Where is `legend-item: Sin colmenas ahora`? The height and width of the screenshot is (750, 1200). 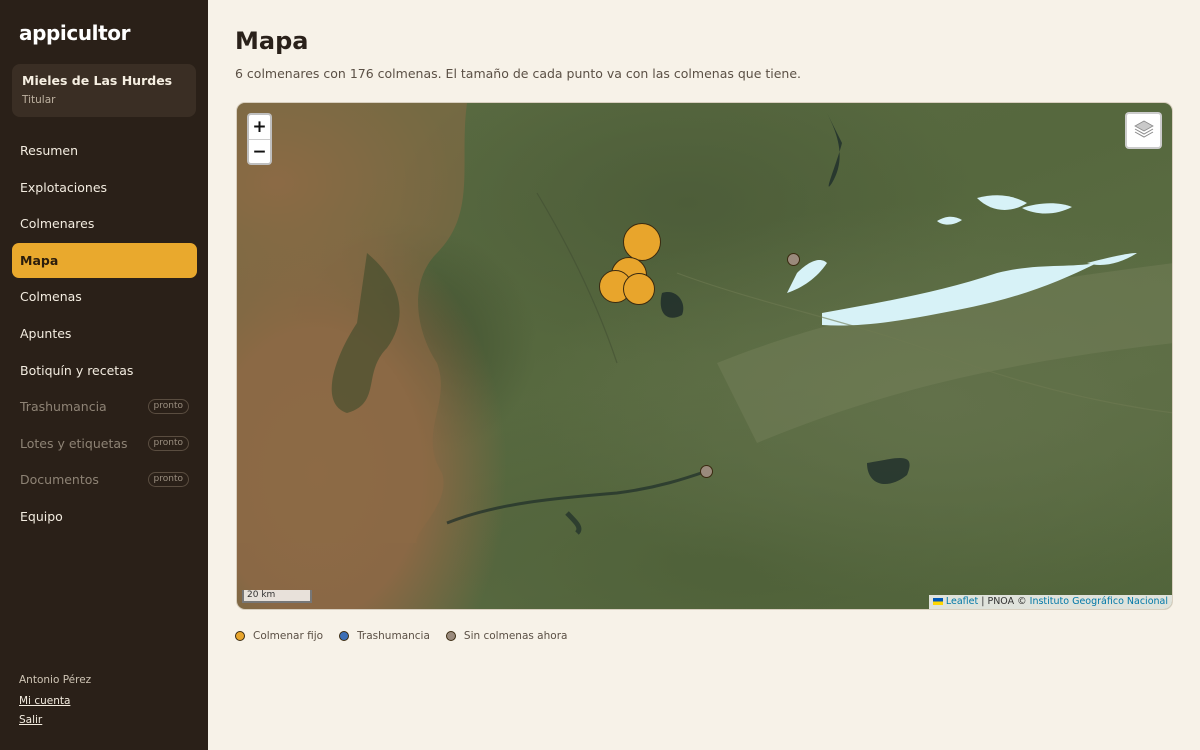 legend-item: Sin colmenas ahora is located at coordinates (506, 636).